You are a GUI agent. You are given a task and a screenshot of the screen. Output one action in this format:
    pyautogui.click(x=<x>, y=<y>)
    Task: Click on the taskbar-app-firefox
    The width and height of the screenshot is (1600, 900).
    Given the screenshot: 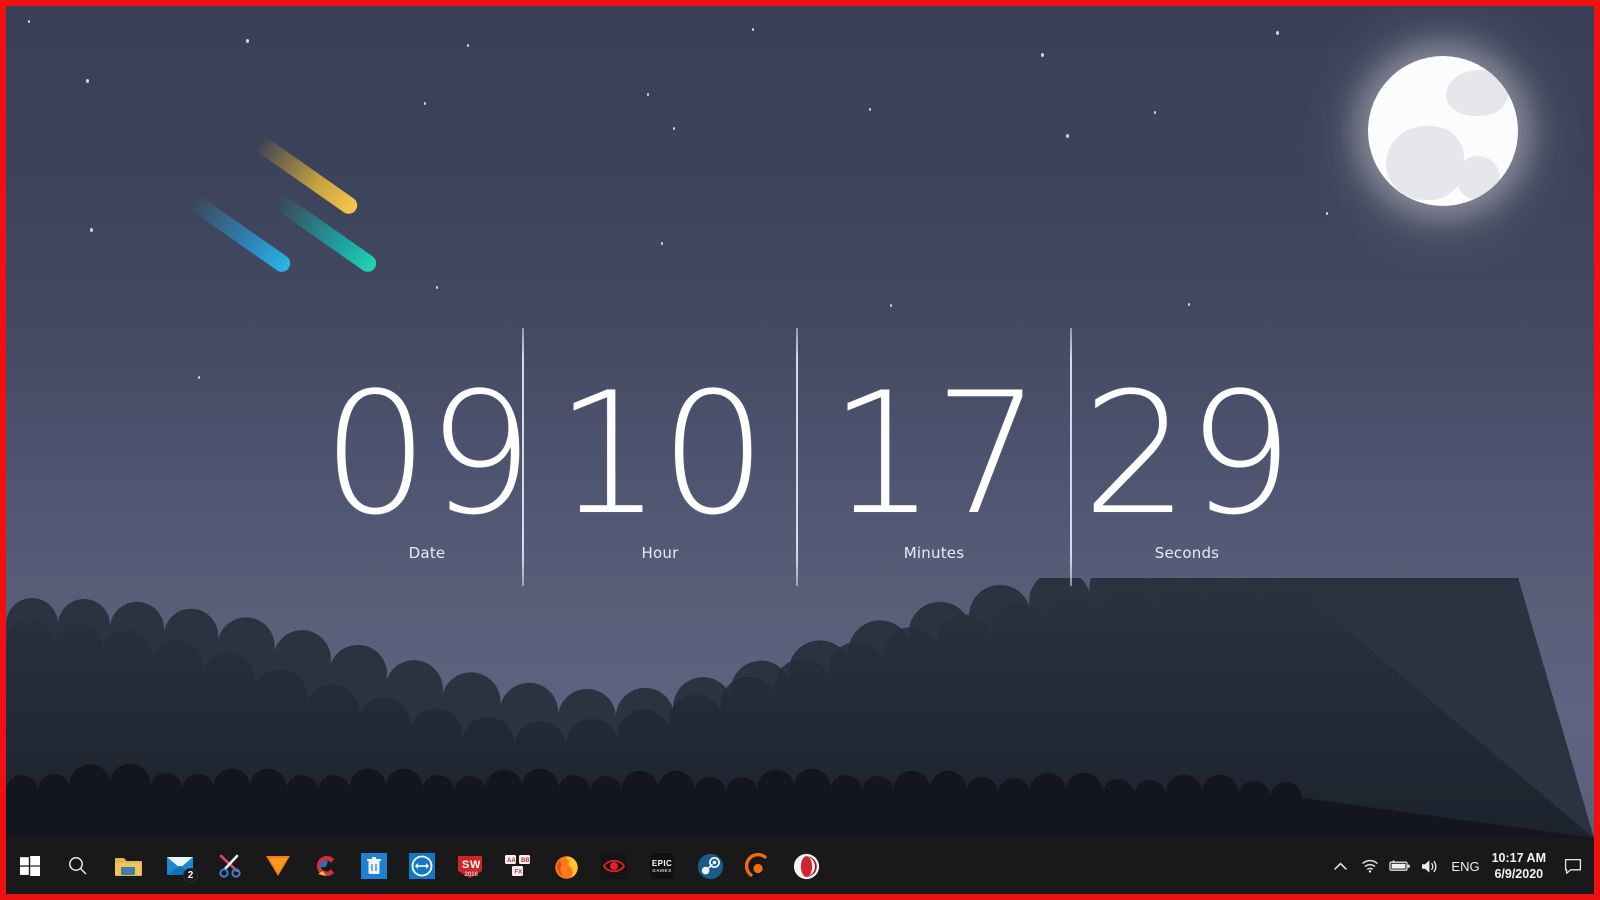 What is the action you would take?
    pyautogui.click(x=566, y=866)
    